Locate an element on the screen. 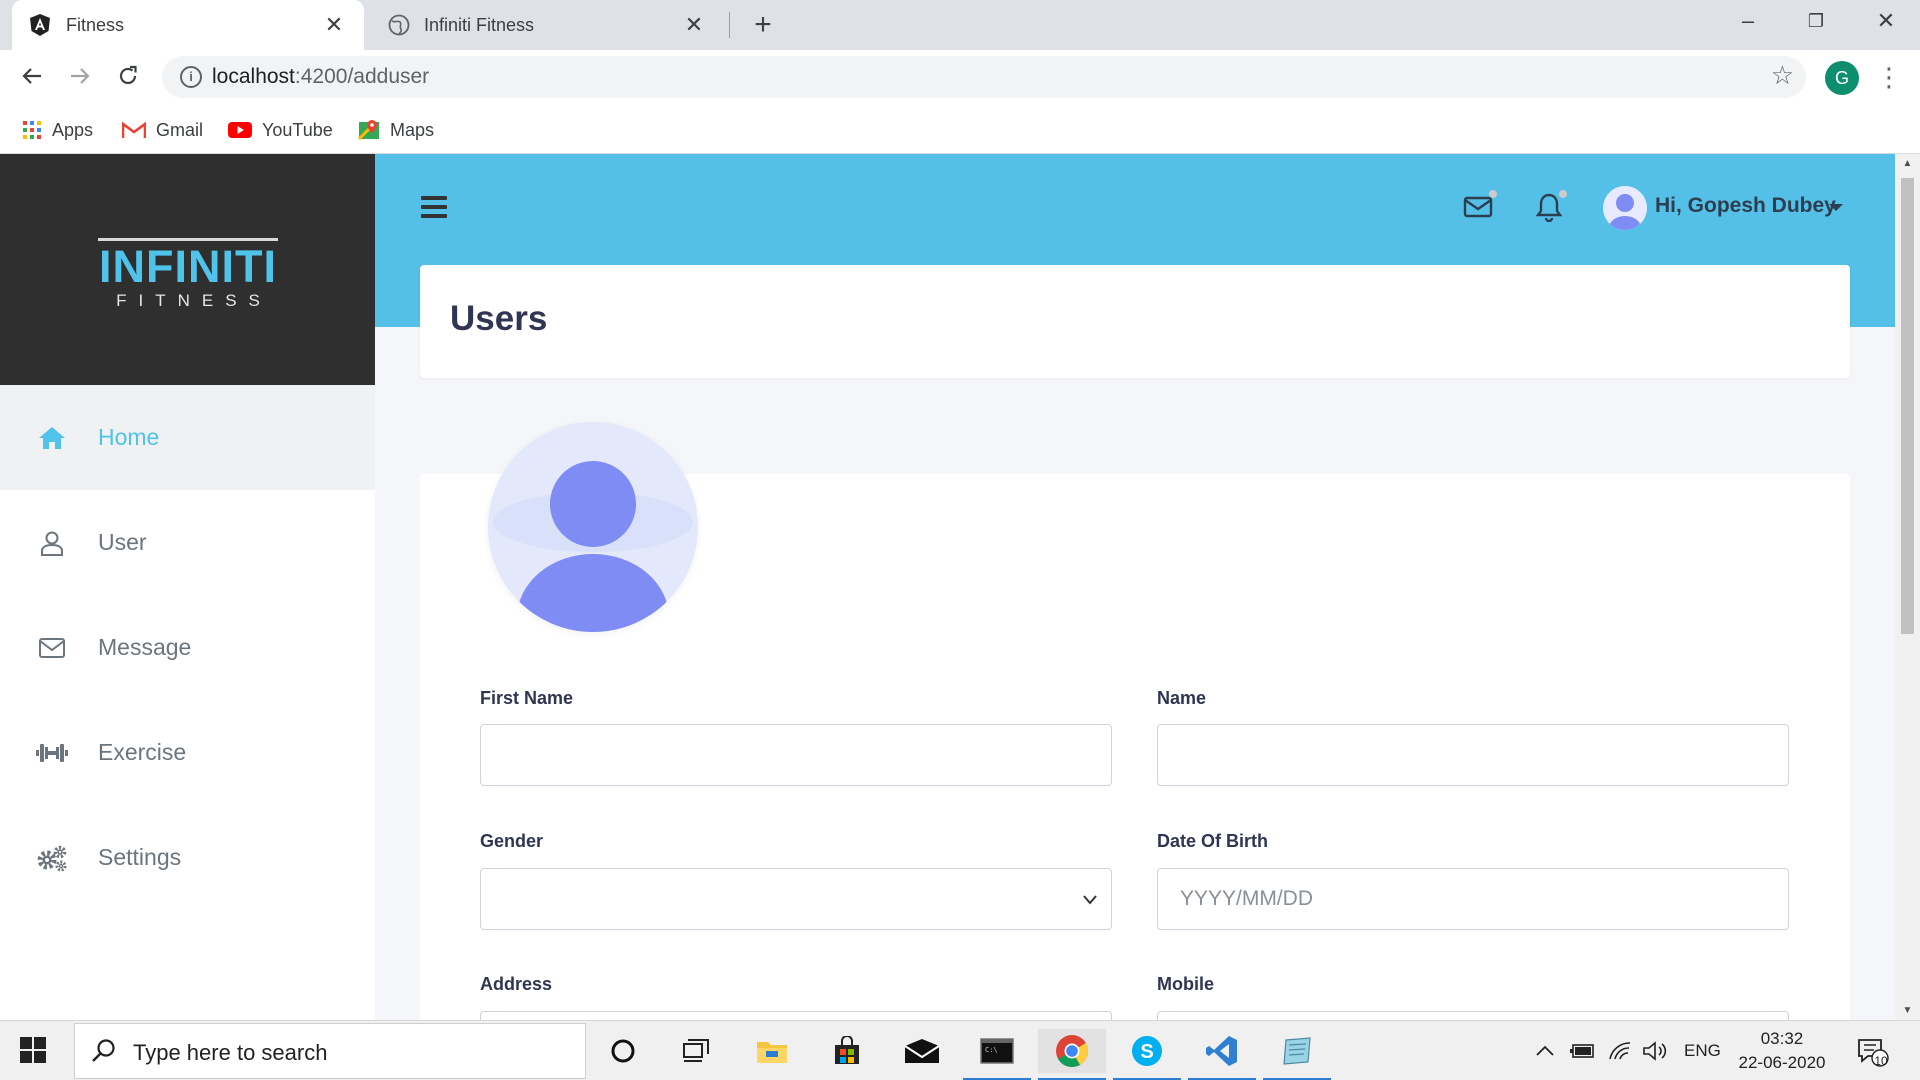 This screenshot has width=1920, height=1080. menu-toggle-icon is located at coordinates (434, 209).